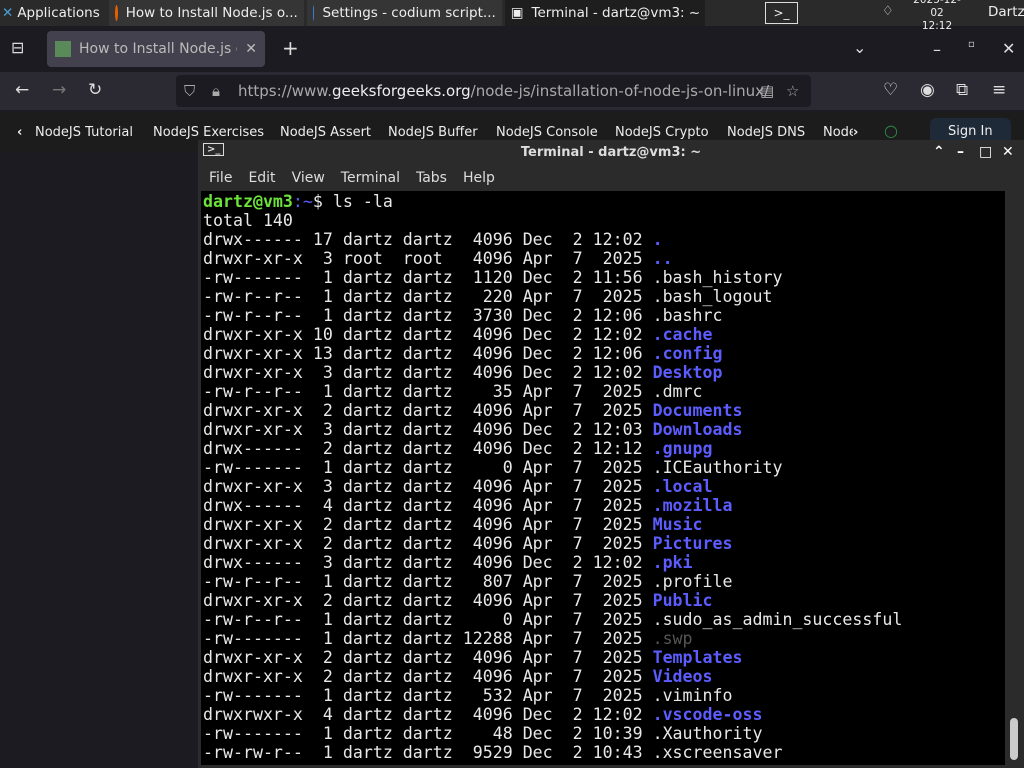  Describe the element at coordinates (298, 201) in the screenshot. I see `prompt-line: dartz@vm3:~$ ls -la` at that location.